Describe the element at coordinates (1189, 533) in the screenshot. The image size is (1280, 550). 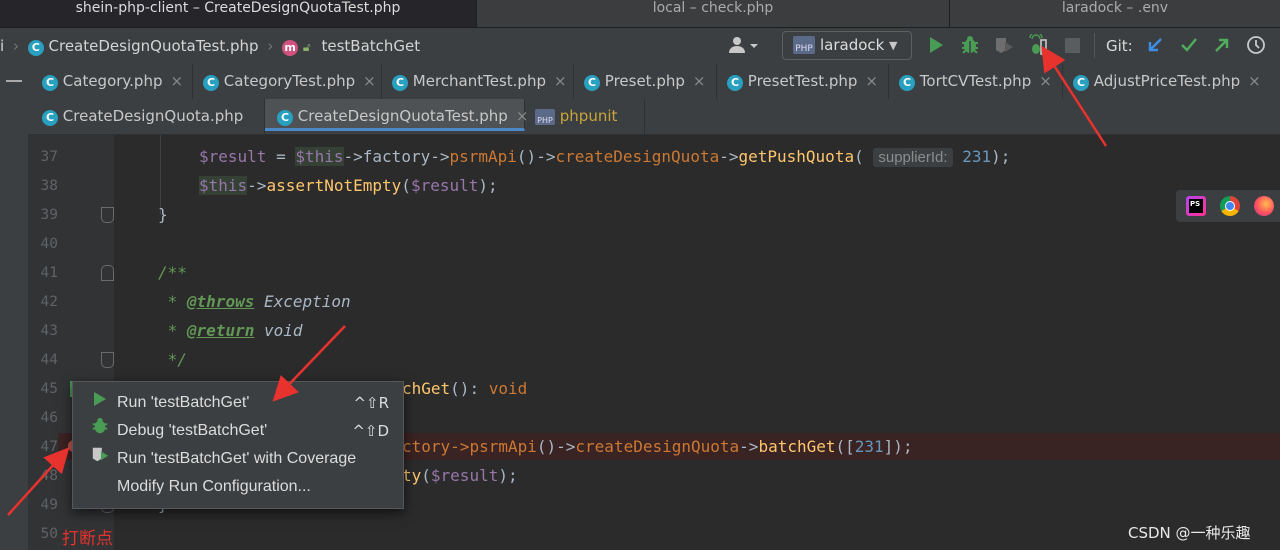
I see `watermark: CSDN @一种乐趣` at that location.